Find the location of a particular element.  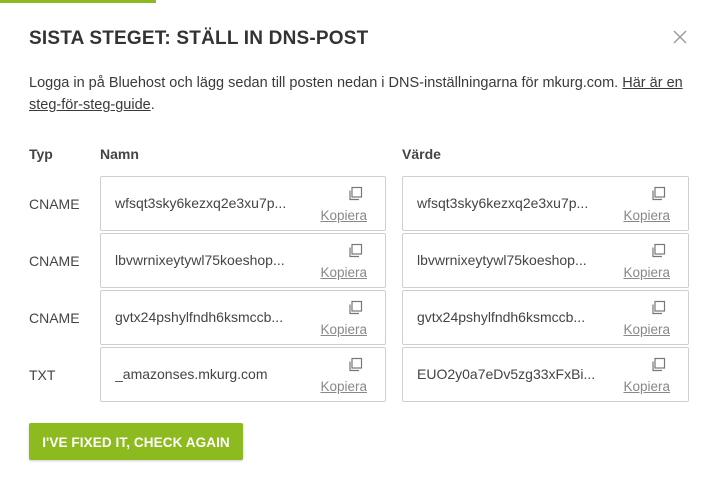

record-name-field: _amazonses.mkurg.com Kopiera is located at coordinates (243, 374).